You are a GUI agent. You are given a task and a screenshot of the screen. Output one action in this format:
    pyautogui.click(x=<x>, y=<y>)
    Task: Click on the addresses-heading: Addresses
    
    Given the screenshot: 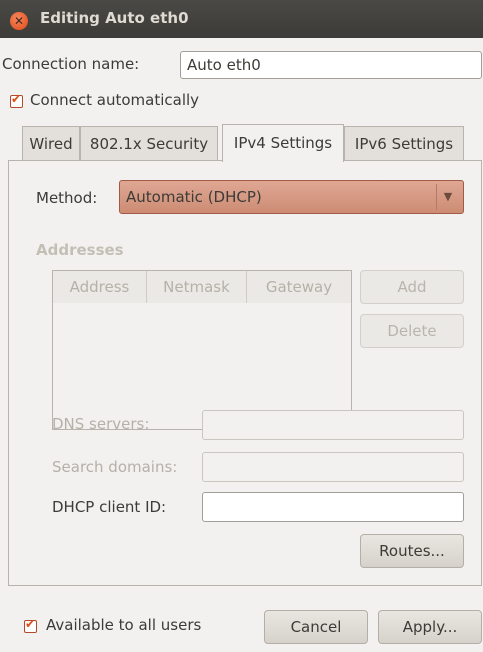 What is the action you would take?
    pyautogui.click(x=80, y=250)
    